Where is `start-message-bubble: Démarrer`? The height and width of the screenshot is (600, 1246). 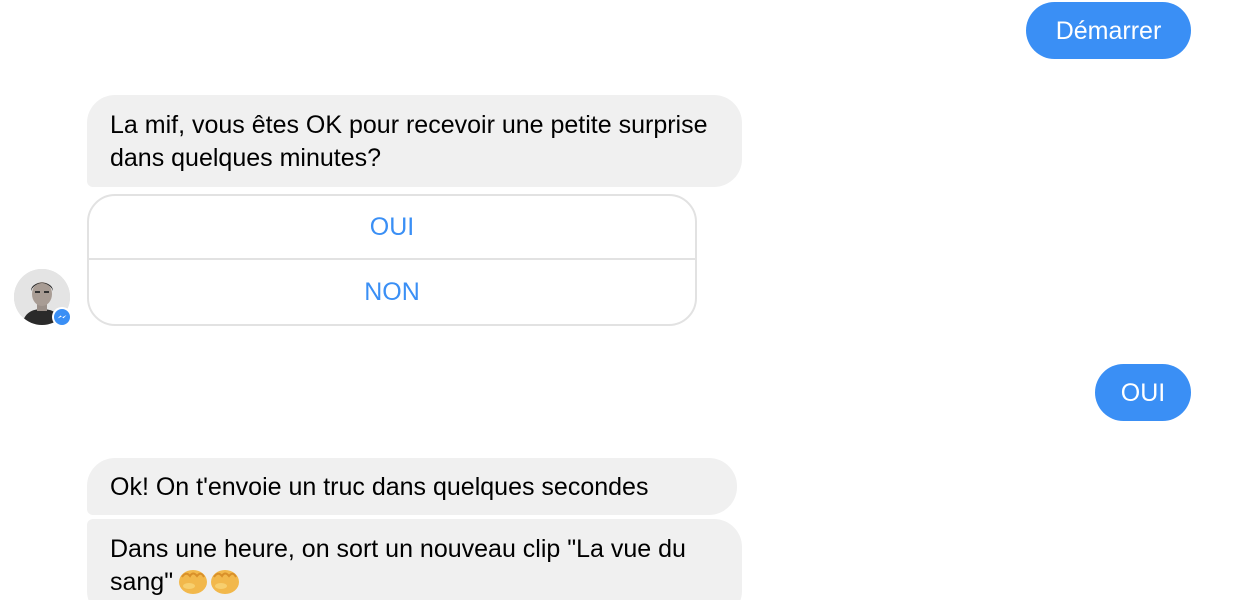
start-message-bubble: Démarrer is located at coordinates (1108, 30).